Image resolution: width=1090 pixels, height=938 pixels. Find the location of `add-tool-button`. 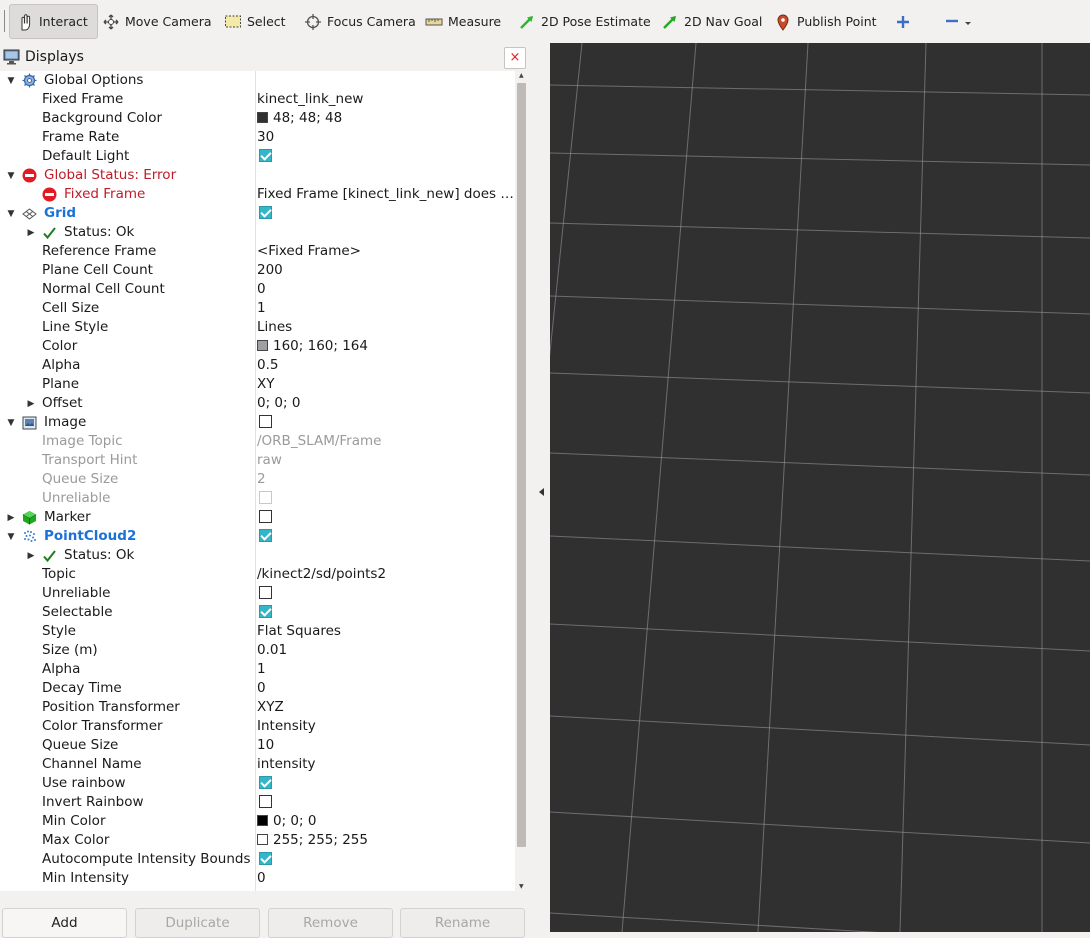

add-tool-button is located at coordinates (903, 21).